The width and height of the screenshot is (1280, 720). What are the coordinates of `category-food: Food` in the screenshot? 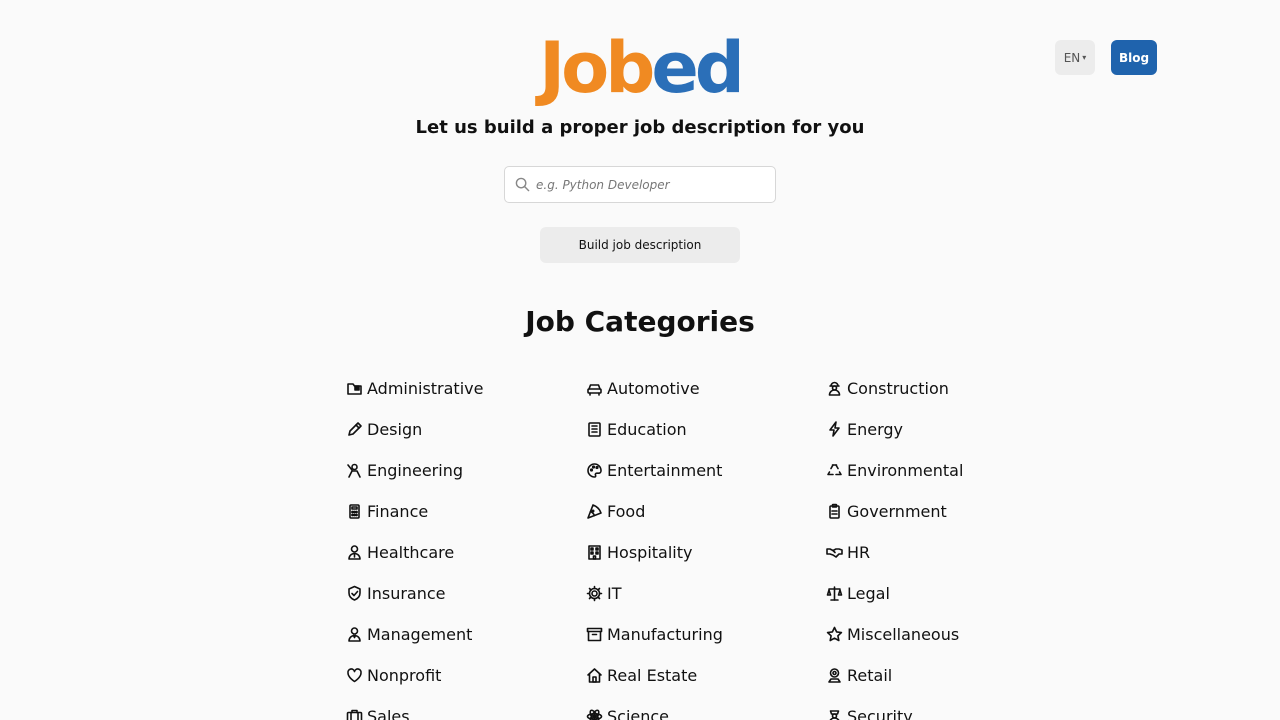 It's located at (705, 511).